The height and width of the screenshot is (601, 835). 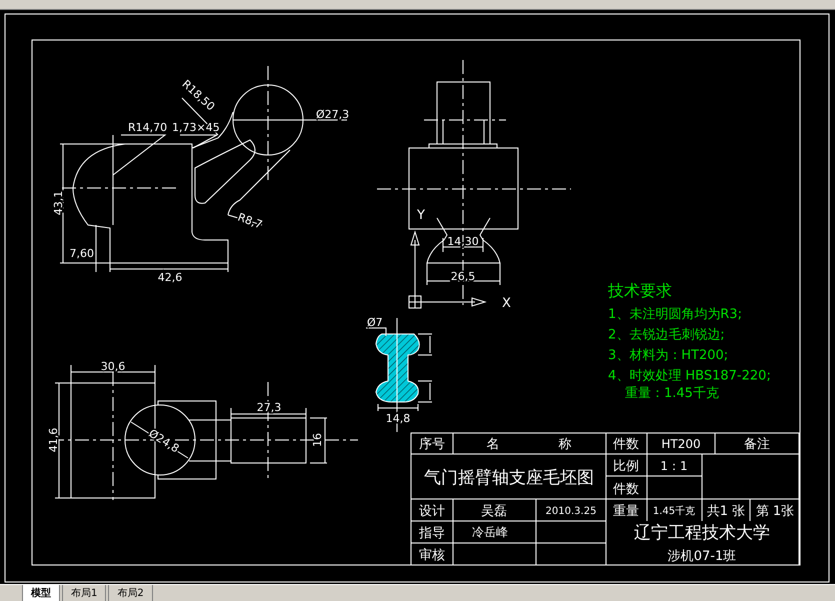 I want to click on title-block-text: 序号, so click(x=432, y=444).